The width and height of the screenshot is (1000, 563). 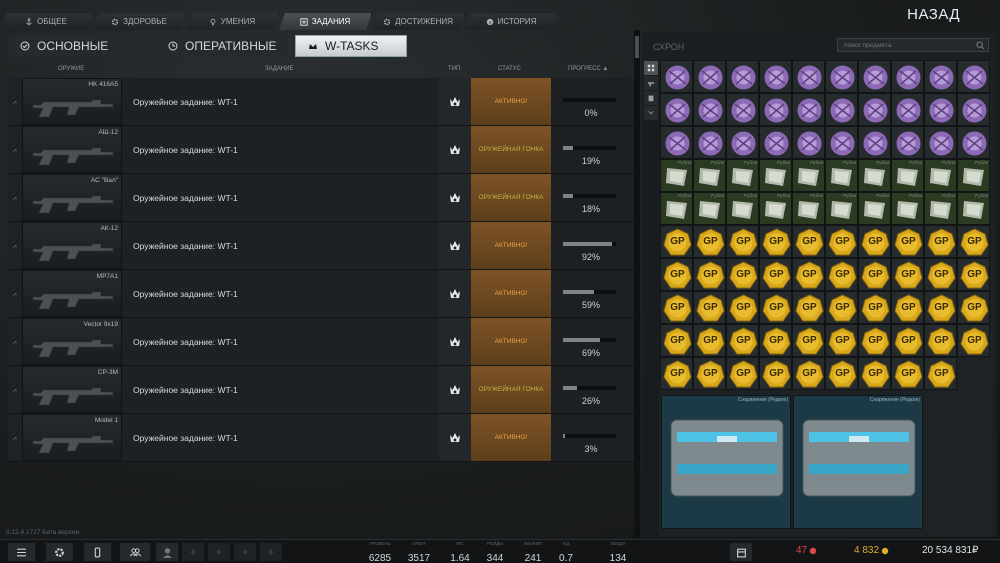 What do you see at coordinates (46, 21) in the screenshot?
I see `nav-tab-general: Общее` at bounding box center [46, 21].